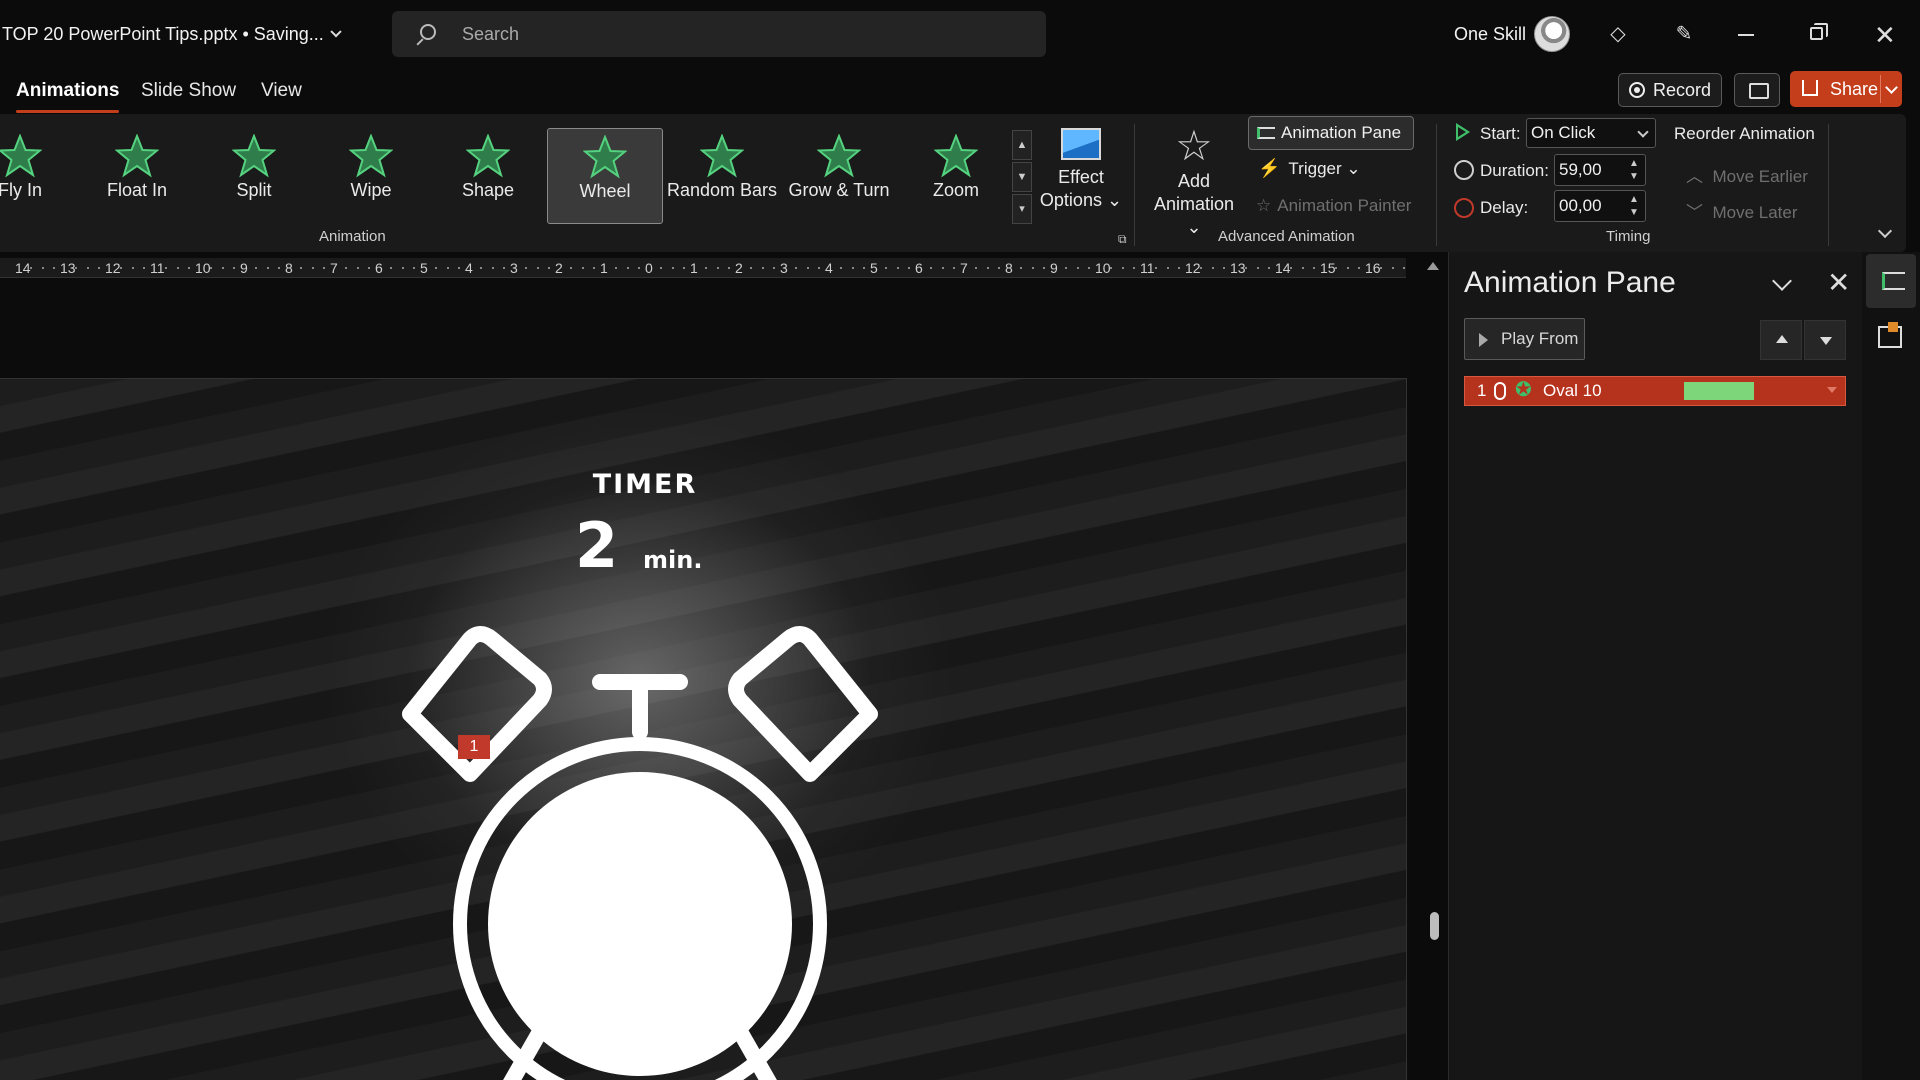  What do you see at coordinates (281, 91) in the screenshot?
I see `tab-view: View` at bounding box center [281, 91].